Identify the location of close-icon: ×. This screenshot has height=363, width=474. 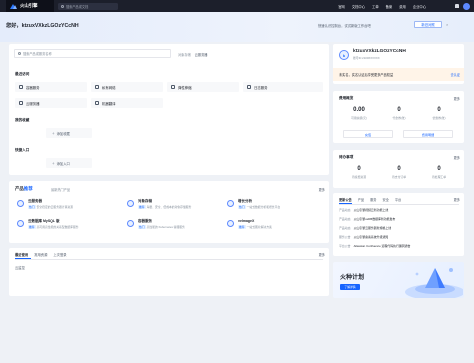
(447, 24).